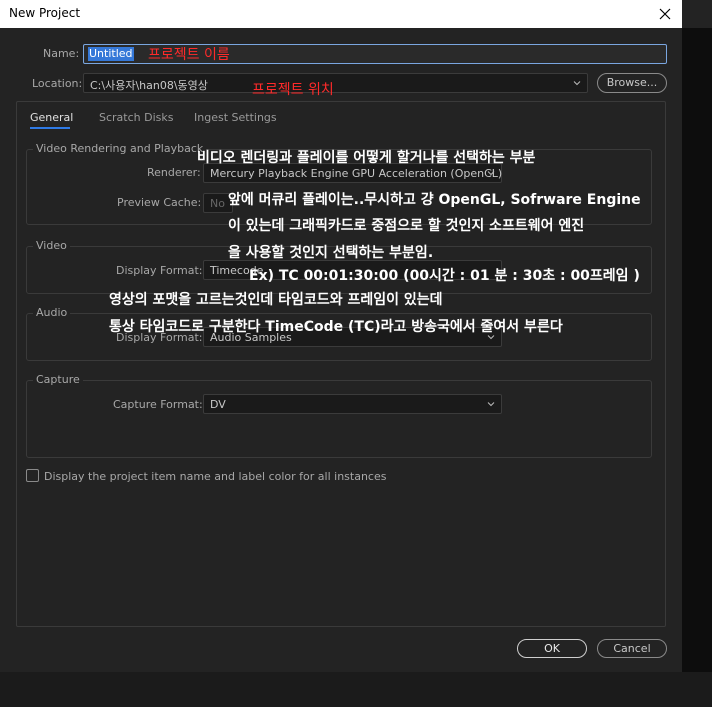  I want to click on title-bar: New Project, so click(341, 14).